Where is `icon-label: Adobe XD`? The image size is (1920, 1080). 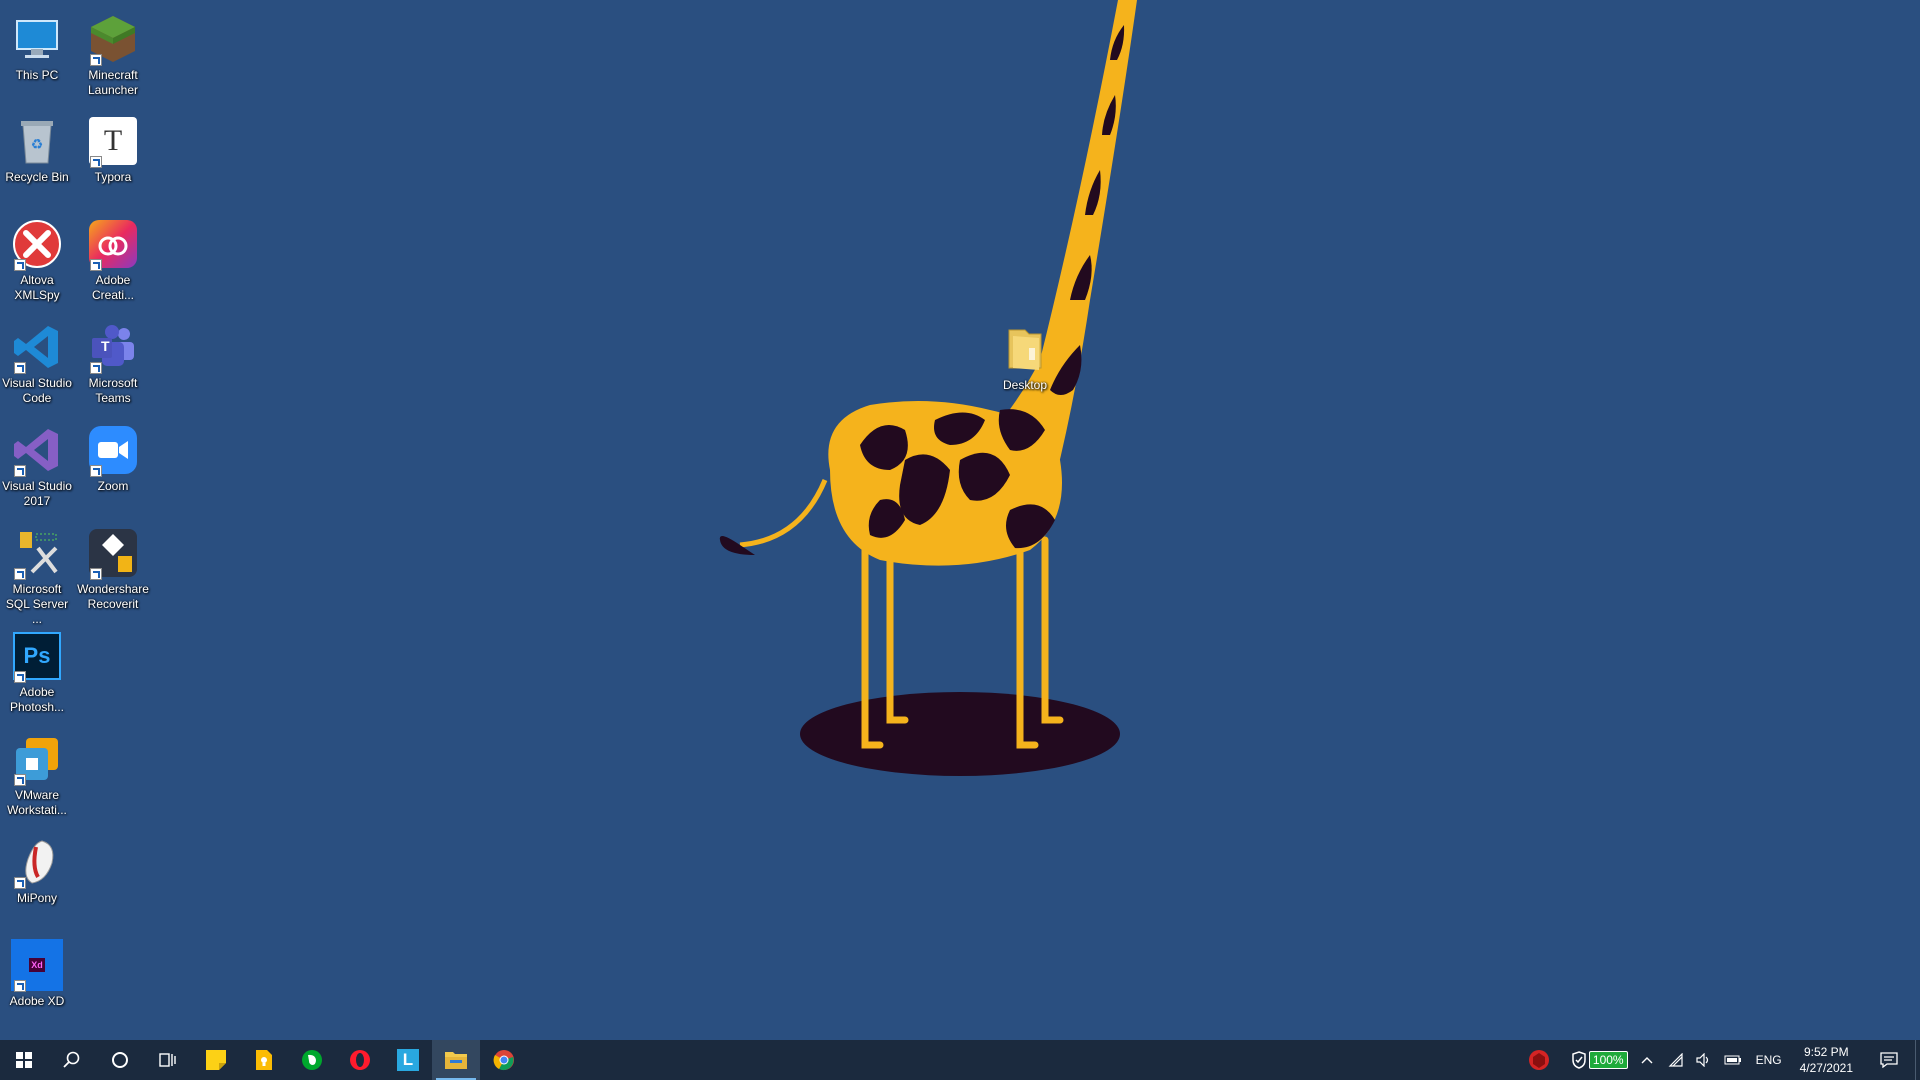 icon-label: Adobe XD is located at coordinates (37, 1001).